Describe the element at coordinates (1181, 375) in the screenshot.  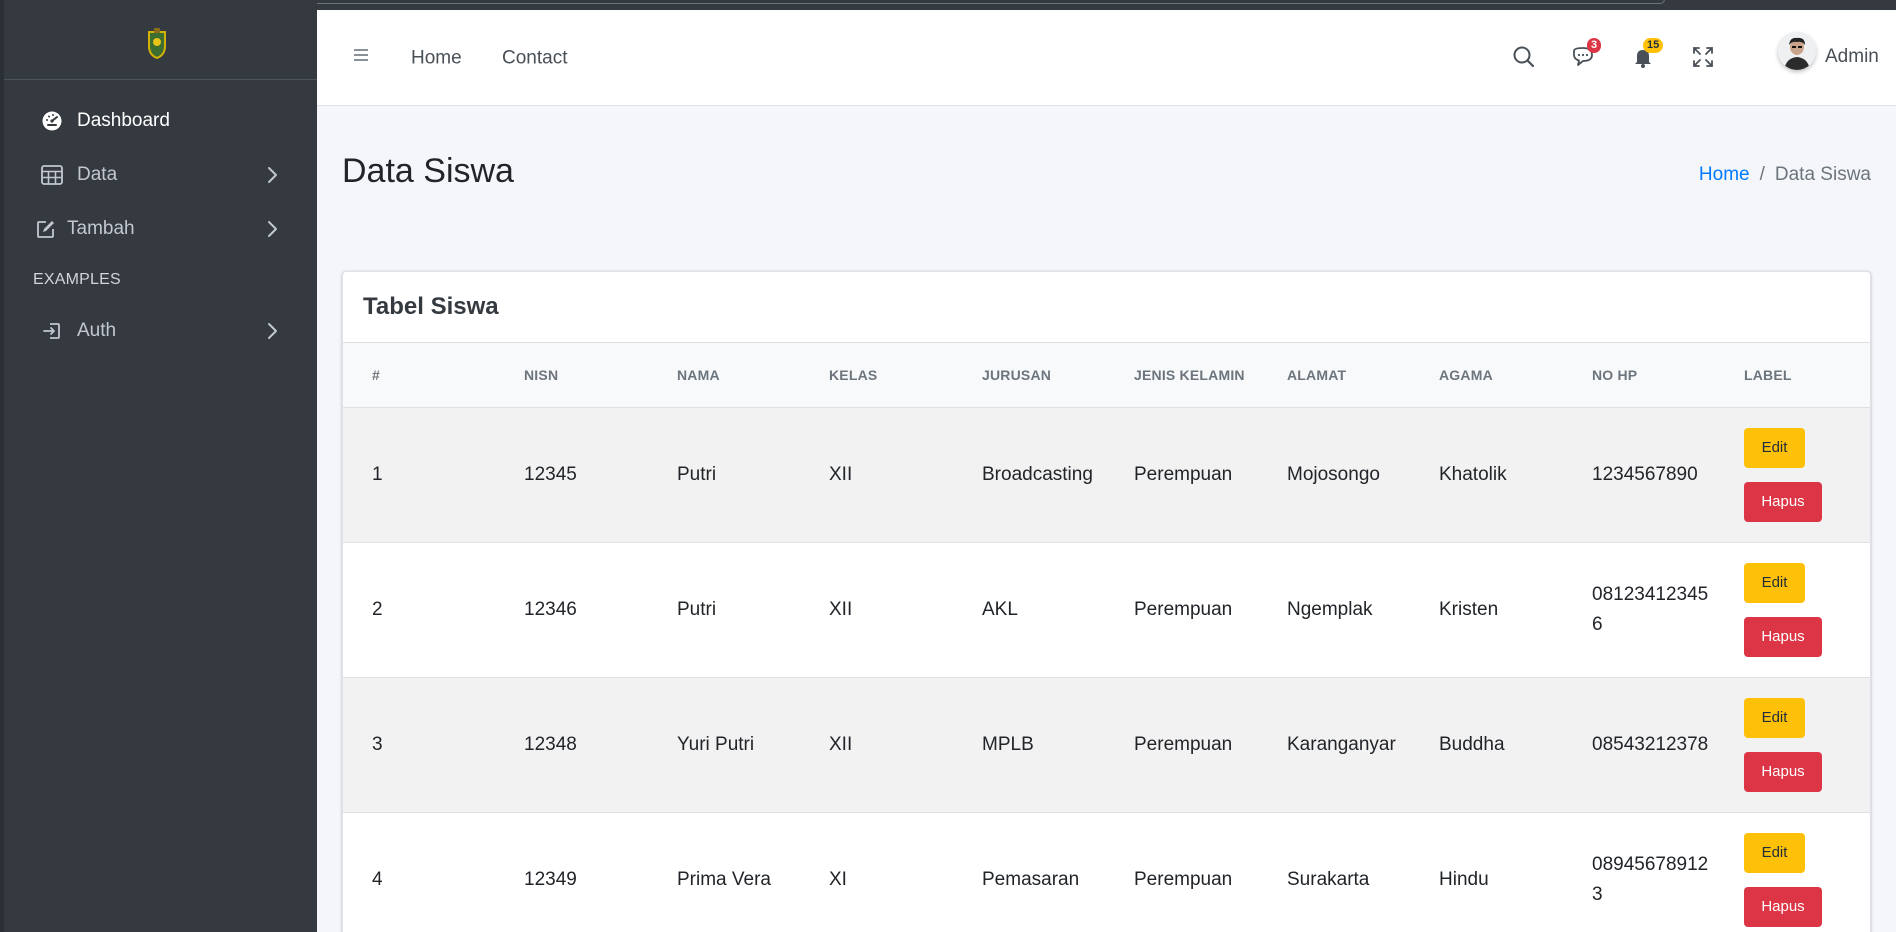
I see `column-header-jenis-kelamin: JENIS KELAMIN` at that location.